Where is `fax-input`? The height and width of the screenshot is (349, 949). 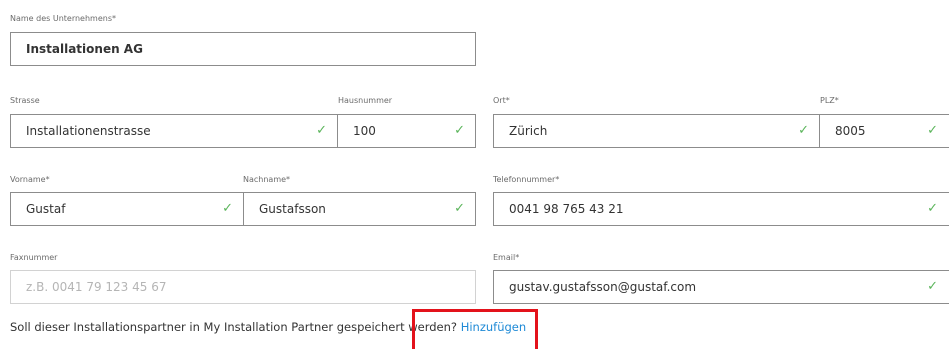 fax-input is located at coordinates (243, 287).